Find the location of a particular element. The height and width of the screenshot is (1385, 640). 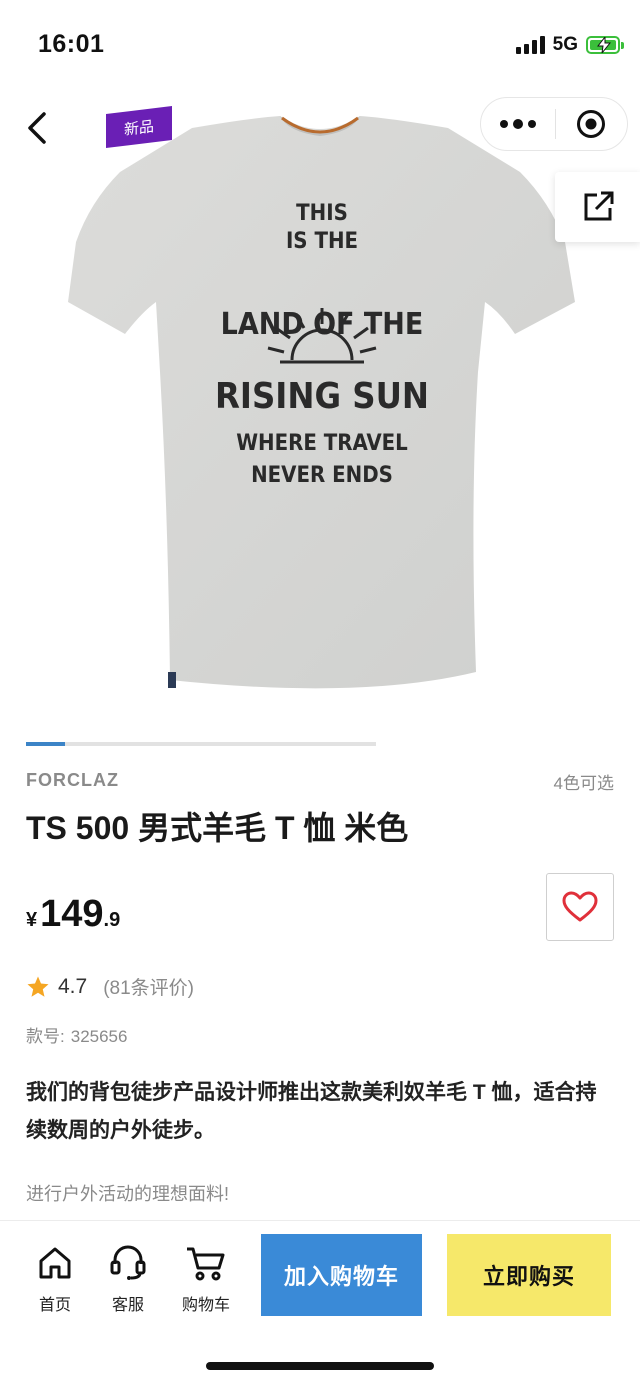

share-button is located at coordinates (597, 207).